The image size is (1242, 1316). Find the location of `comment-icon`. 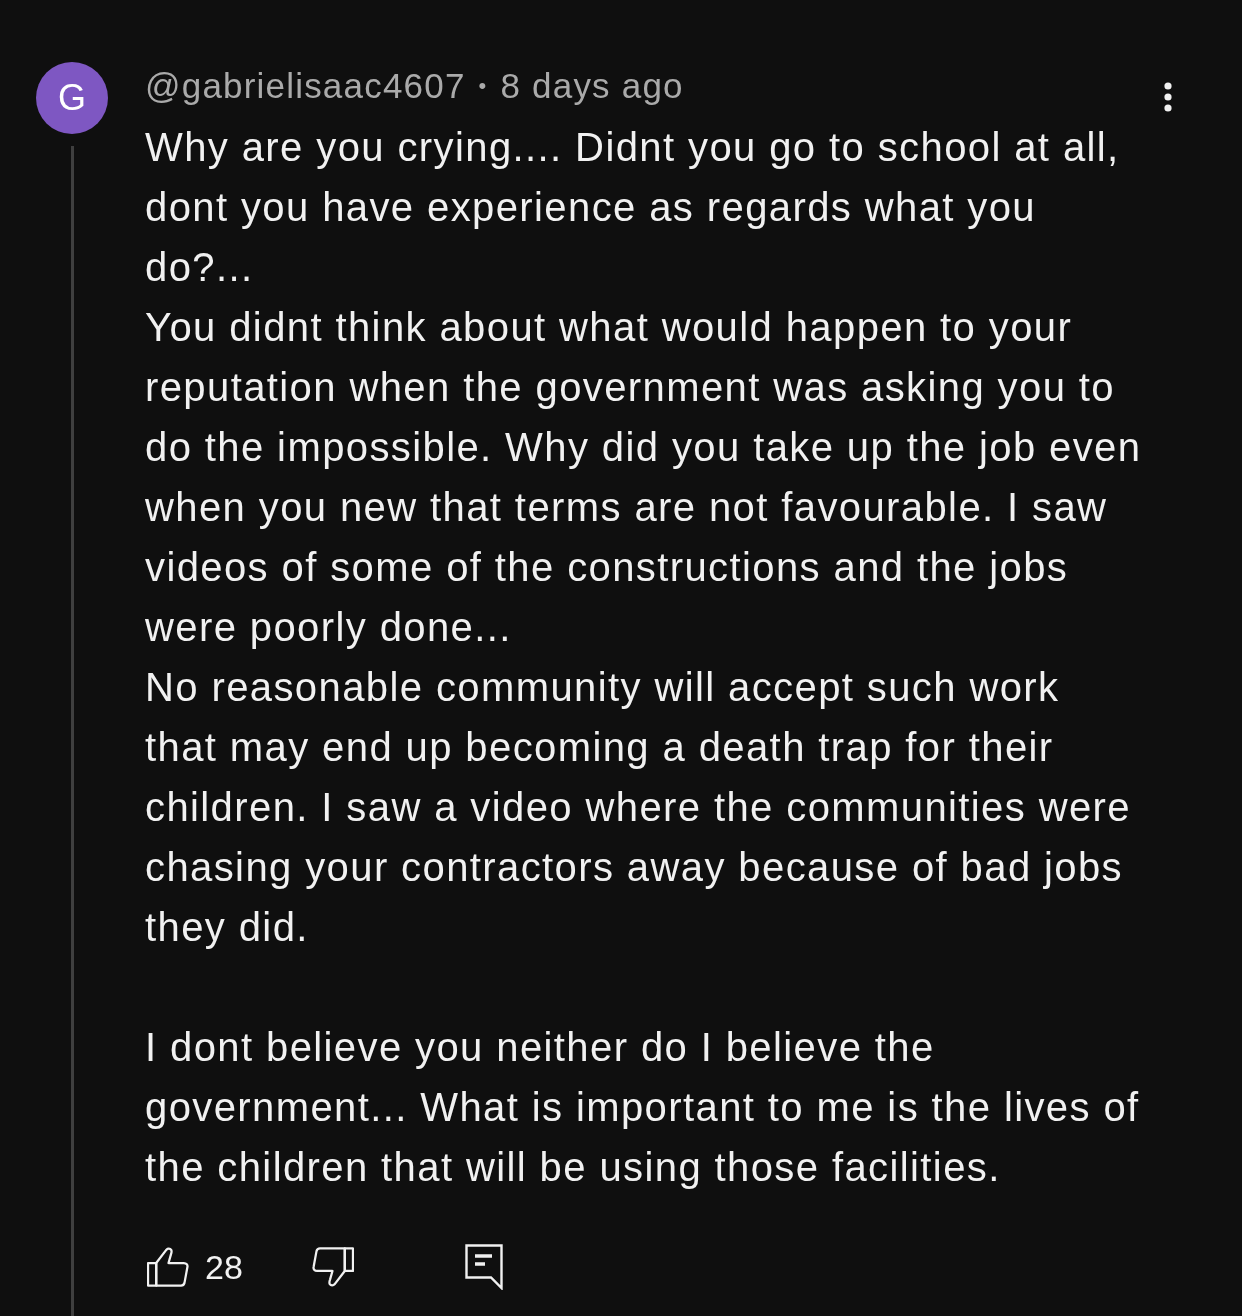

comment-icon is located at coordinates (483, 1267).